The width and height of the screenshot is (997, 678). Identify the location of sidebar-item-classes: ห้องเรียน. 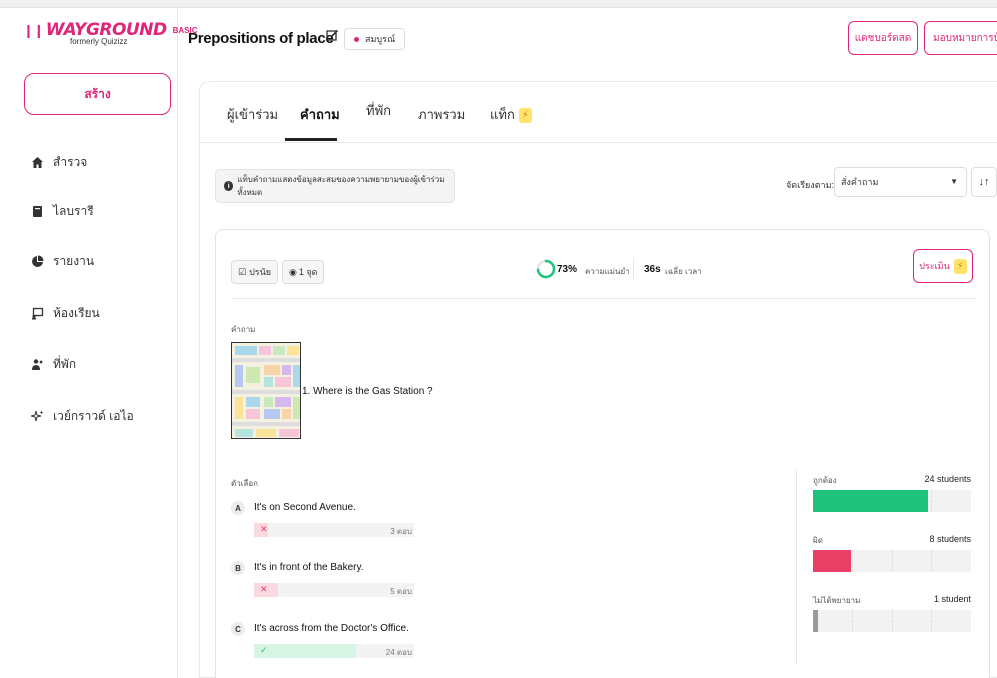
(65, 313).